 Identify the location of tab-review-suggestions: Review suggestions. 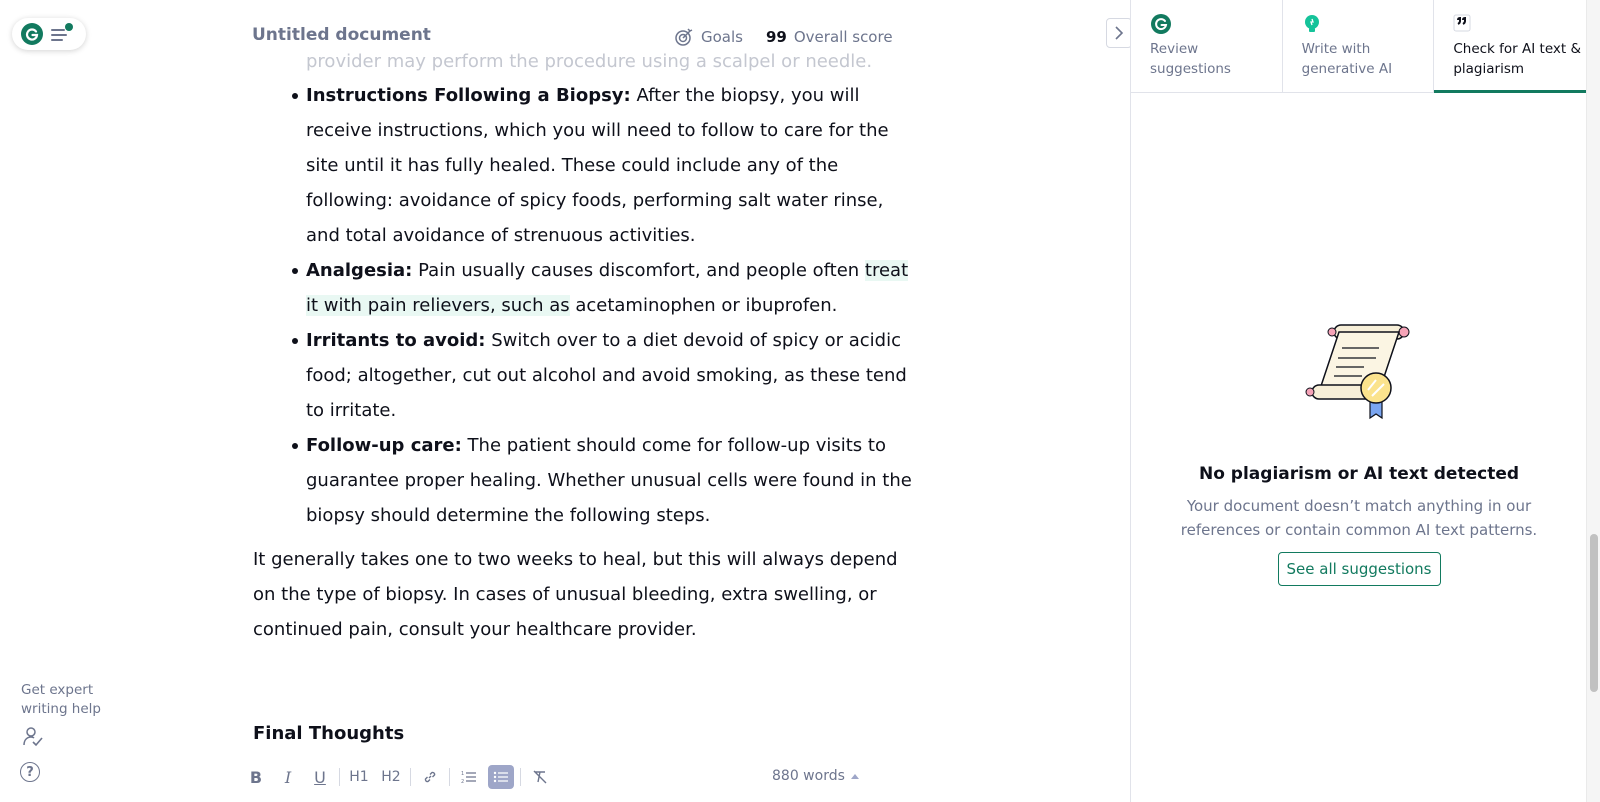
(1207, 46).